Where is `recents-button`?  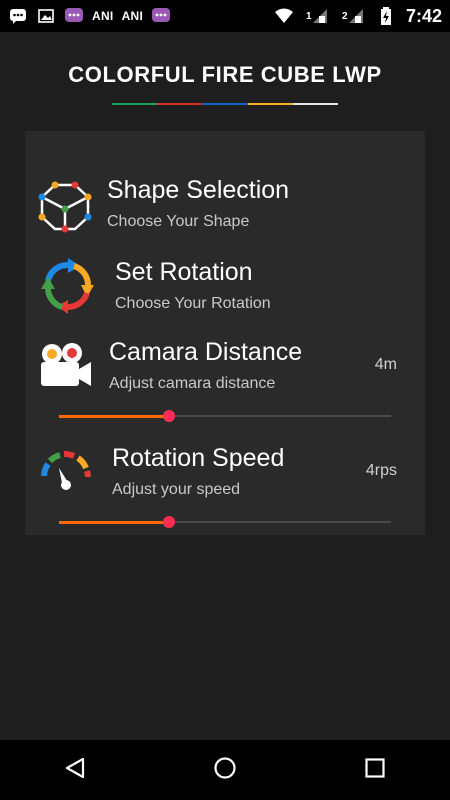 recents-button is located at coordinates (375, 770).